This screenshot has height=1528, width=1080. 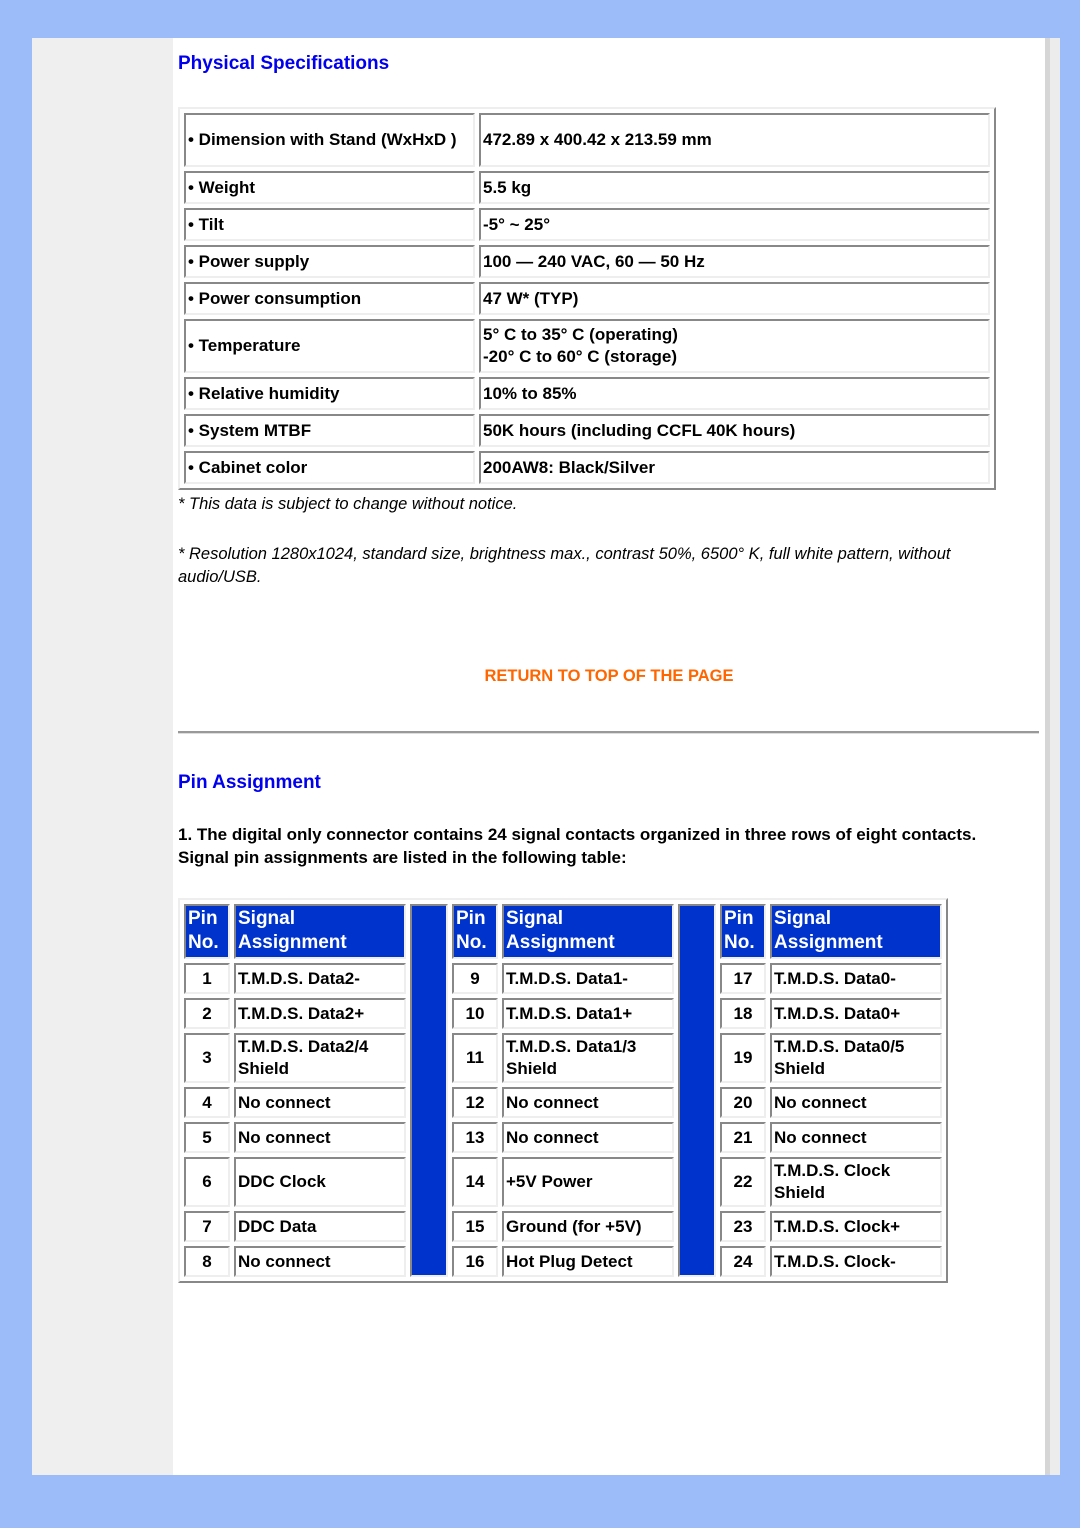 I want to click on pin-number: 4, so click(x=207, y=1102).